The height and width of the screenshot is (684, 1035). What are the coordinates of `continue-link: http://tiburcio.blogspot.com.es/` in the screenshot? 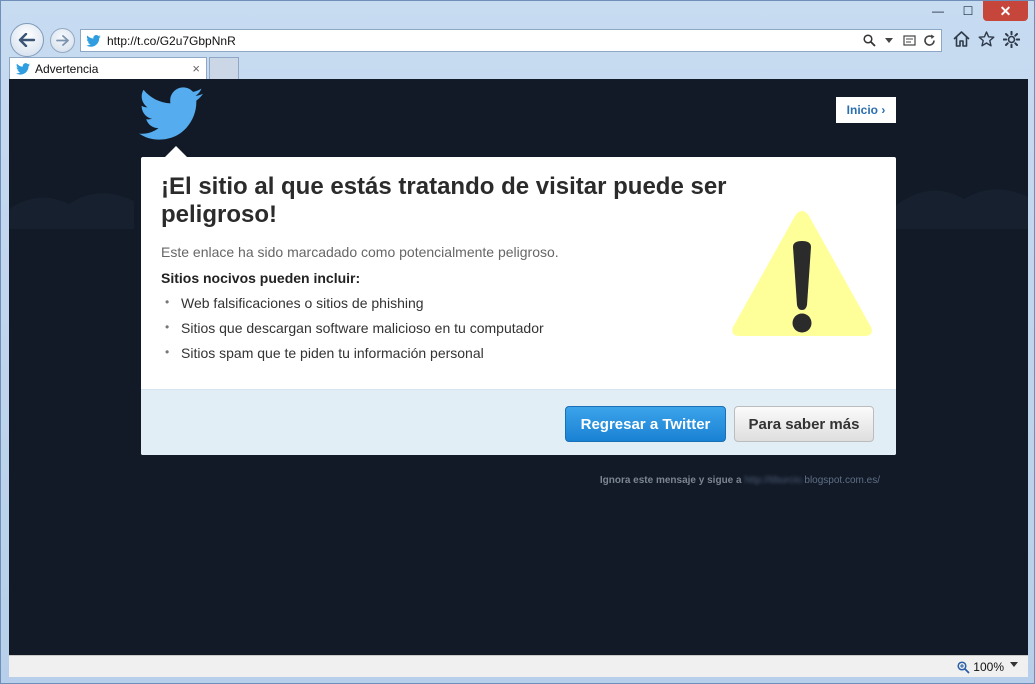 It's located at (812, 480).